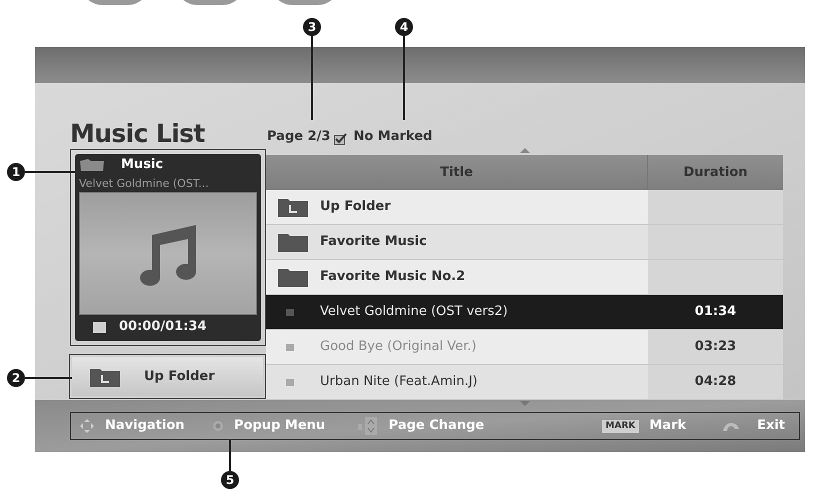  I want to click on navigation-icon, so click(87, 426).